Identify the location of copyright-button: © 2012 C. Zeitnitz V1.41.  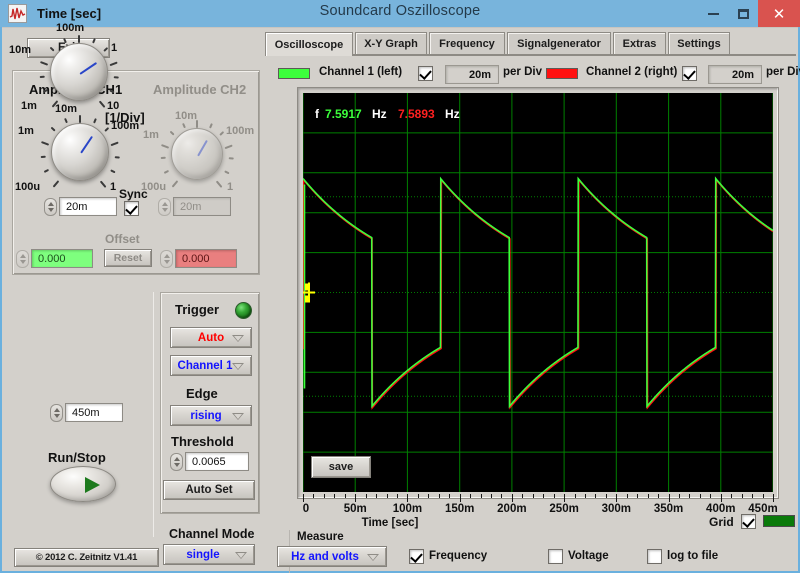
(86, 557).